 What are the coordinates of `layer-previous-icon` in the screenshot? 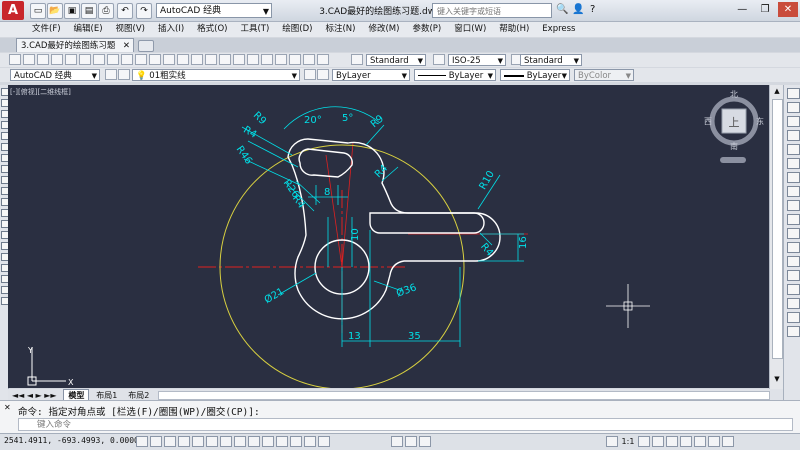 It's located at (323, 74).